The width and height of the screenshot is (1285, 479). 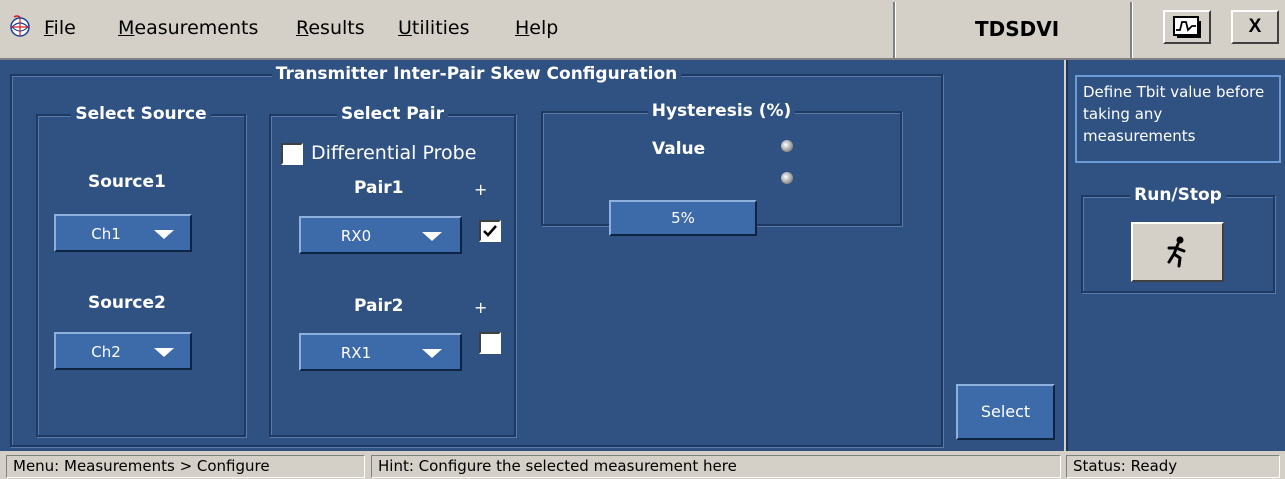 What do you see at coordinates (1173, 466) in the screenshot?
I see `status-ready: Status: Ready` at bounding box center [1173, 466].